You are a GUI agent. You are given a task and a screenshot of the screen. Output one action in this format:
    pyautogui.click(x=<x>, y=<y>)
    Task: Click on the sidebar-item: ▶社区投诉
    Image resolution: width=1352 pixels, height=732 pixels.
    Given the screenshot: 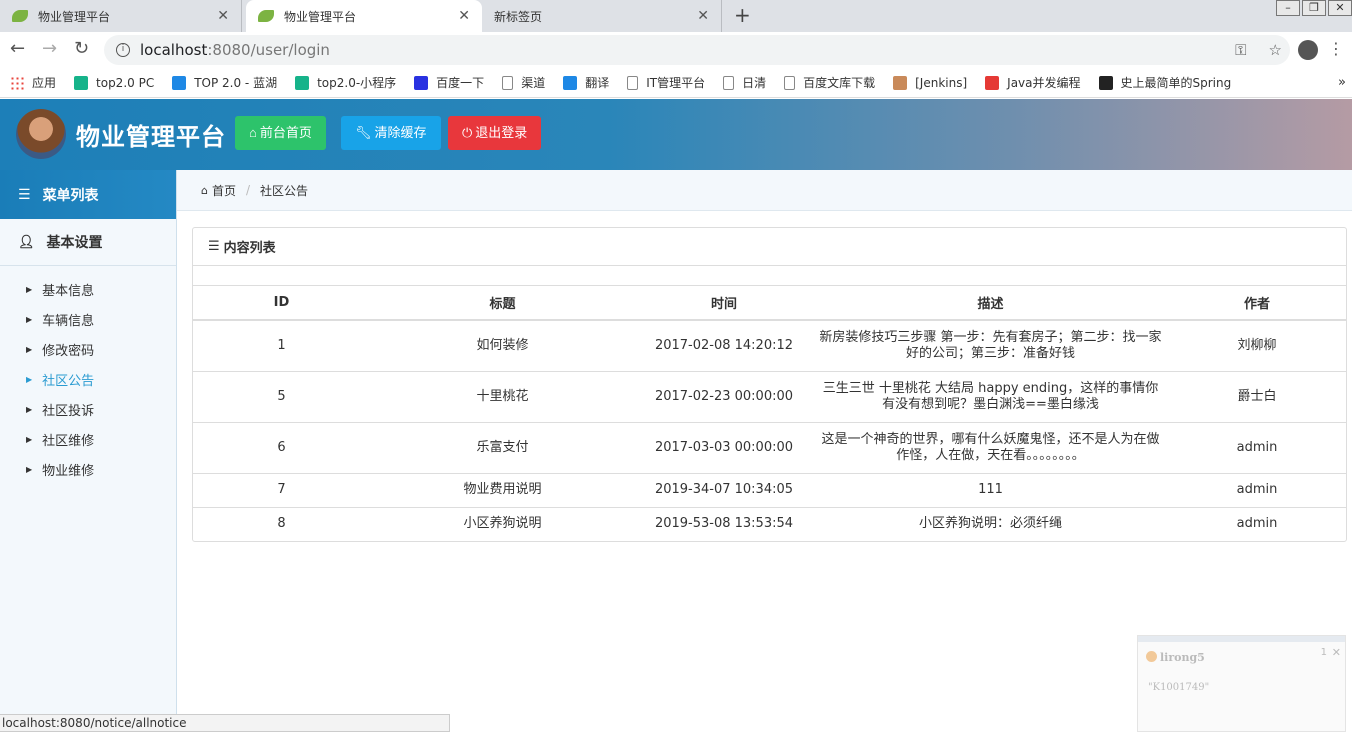 What is the action you would take?
    pyautogui.click(x=88, y=409)
    